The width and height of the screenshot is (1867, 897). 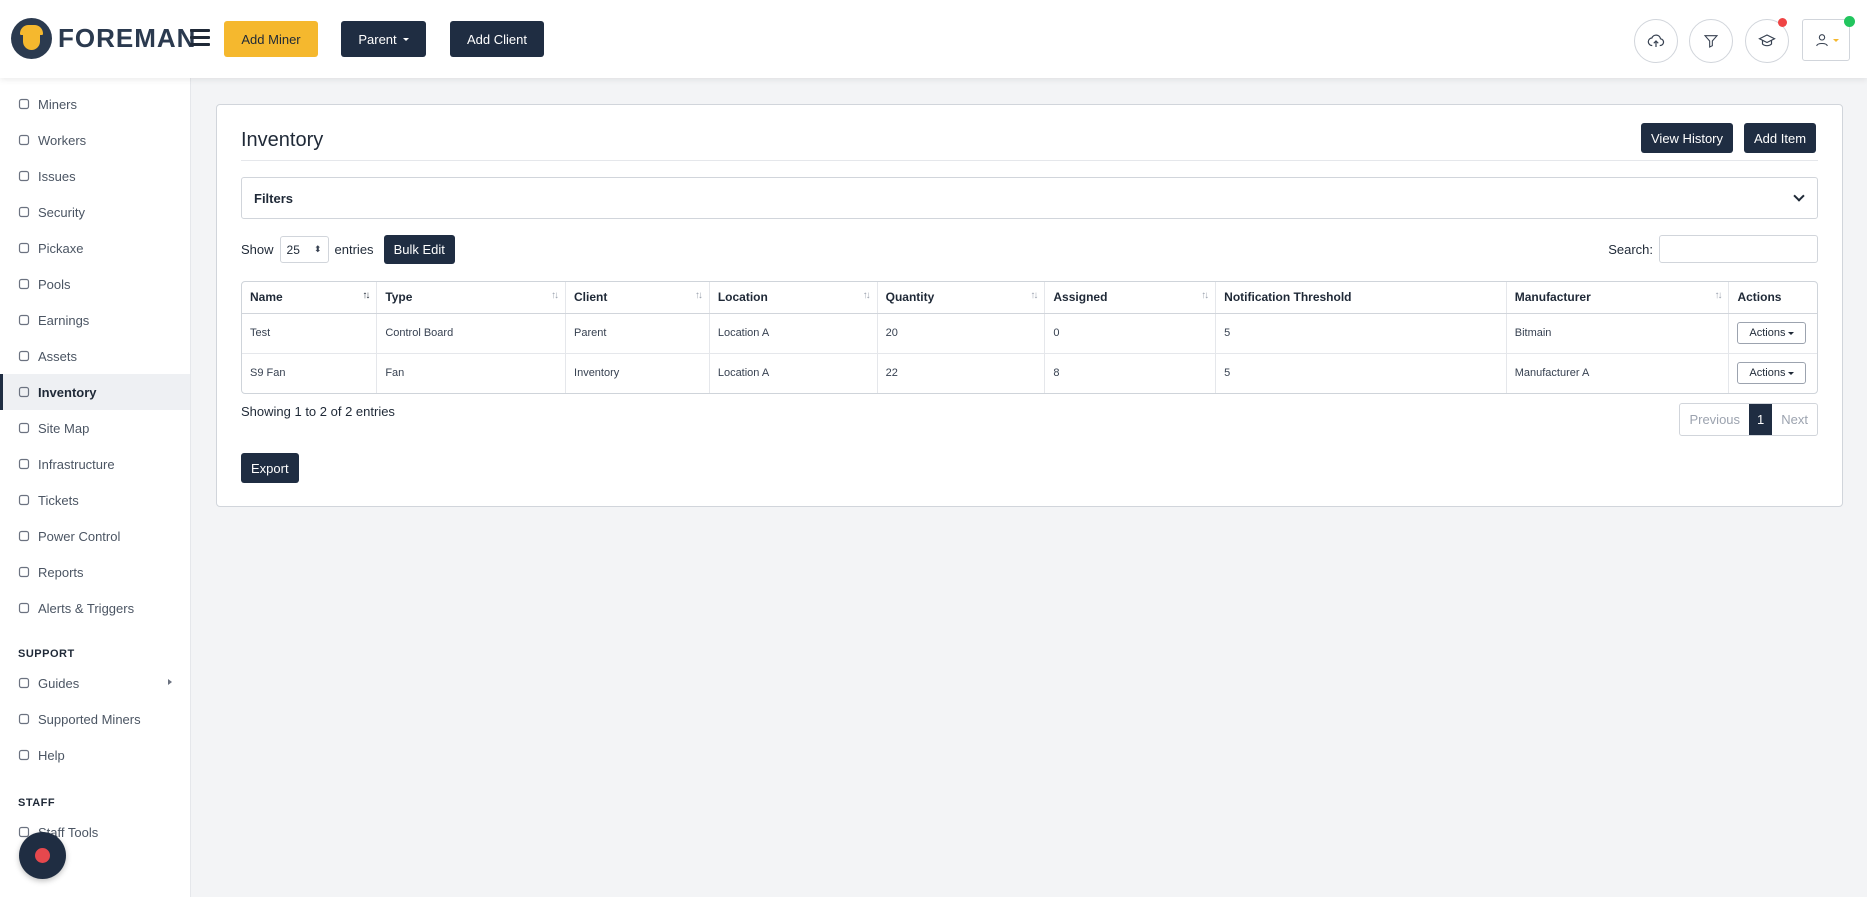 What do you see at coordinates (1130, 298) in the screenshot?
I see `column-header-assigned: Assigned ↑↓` at bounding box center [1130, 298].